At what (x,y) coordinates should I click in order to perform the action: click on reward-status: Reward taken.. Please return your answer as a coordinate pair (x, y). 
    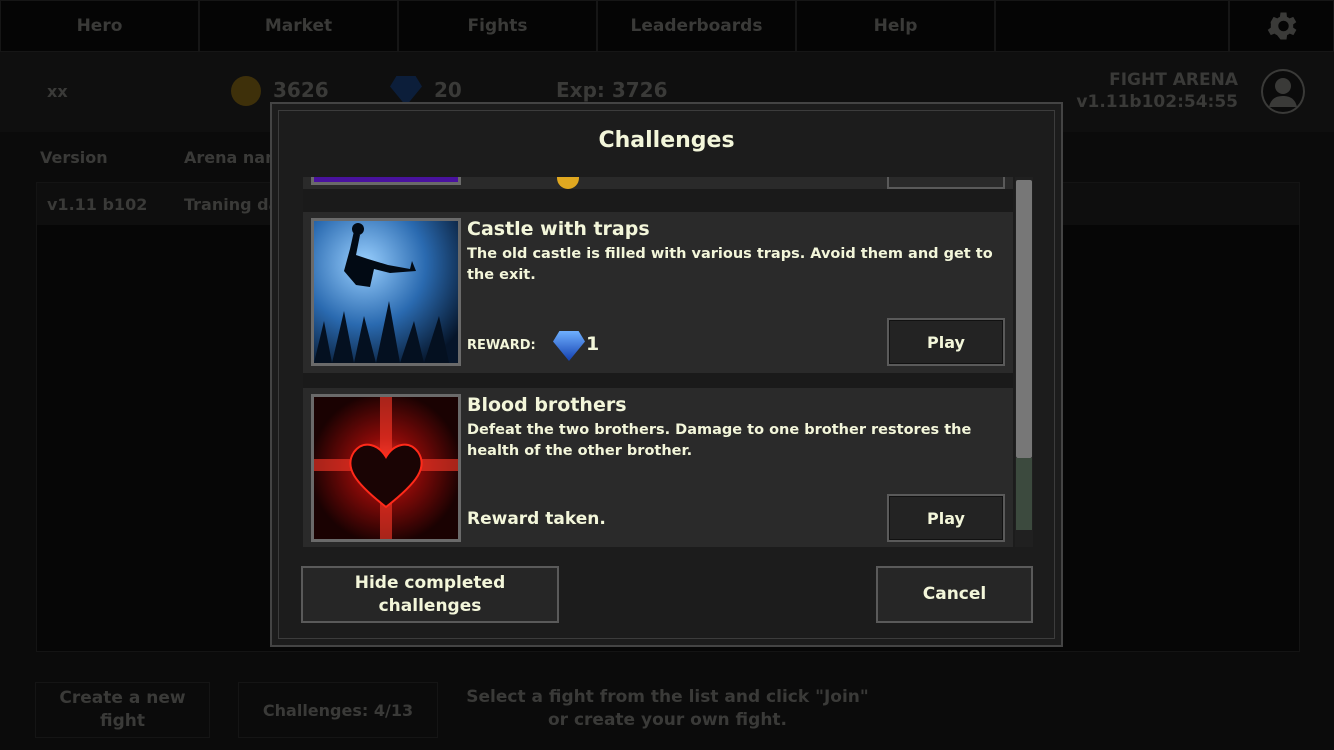
    Looking at the image, I should click on (536, 519).